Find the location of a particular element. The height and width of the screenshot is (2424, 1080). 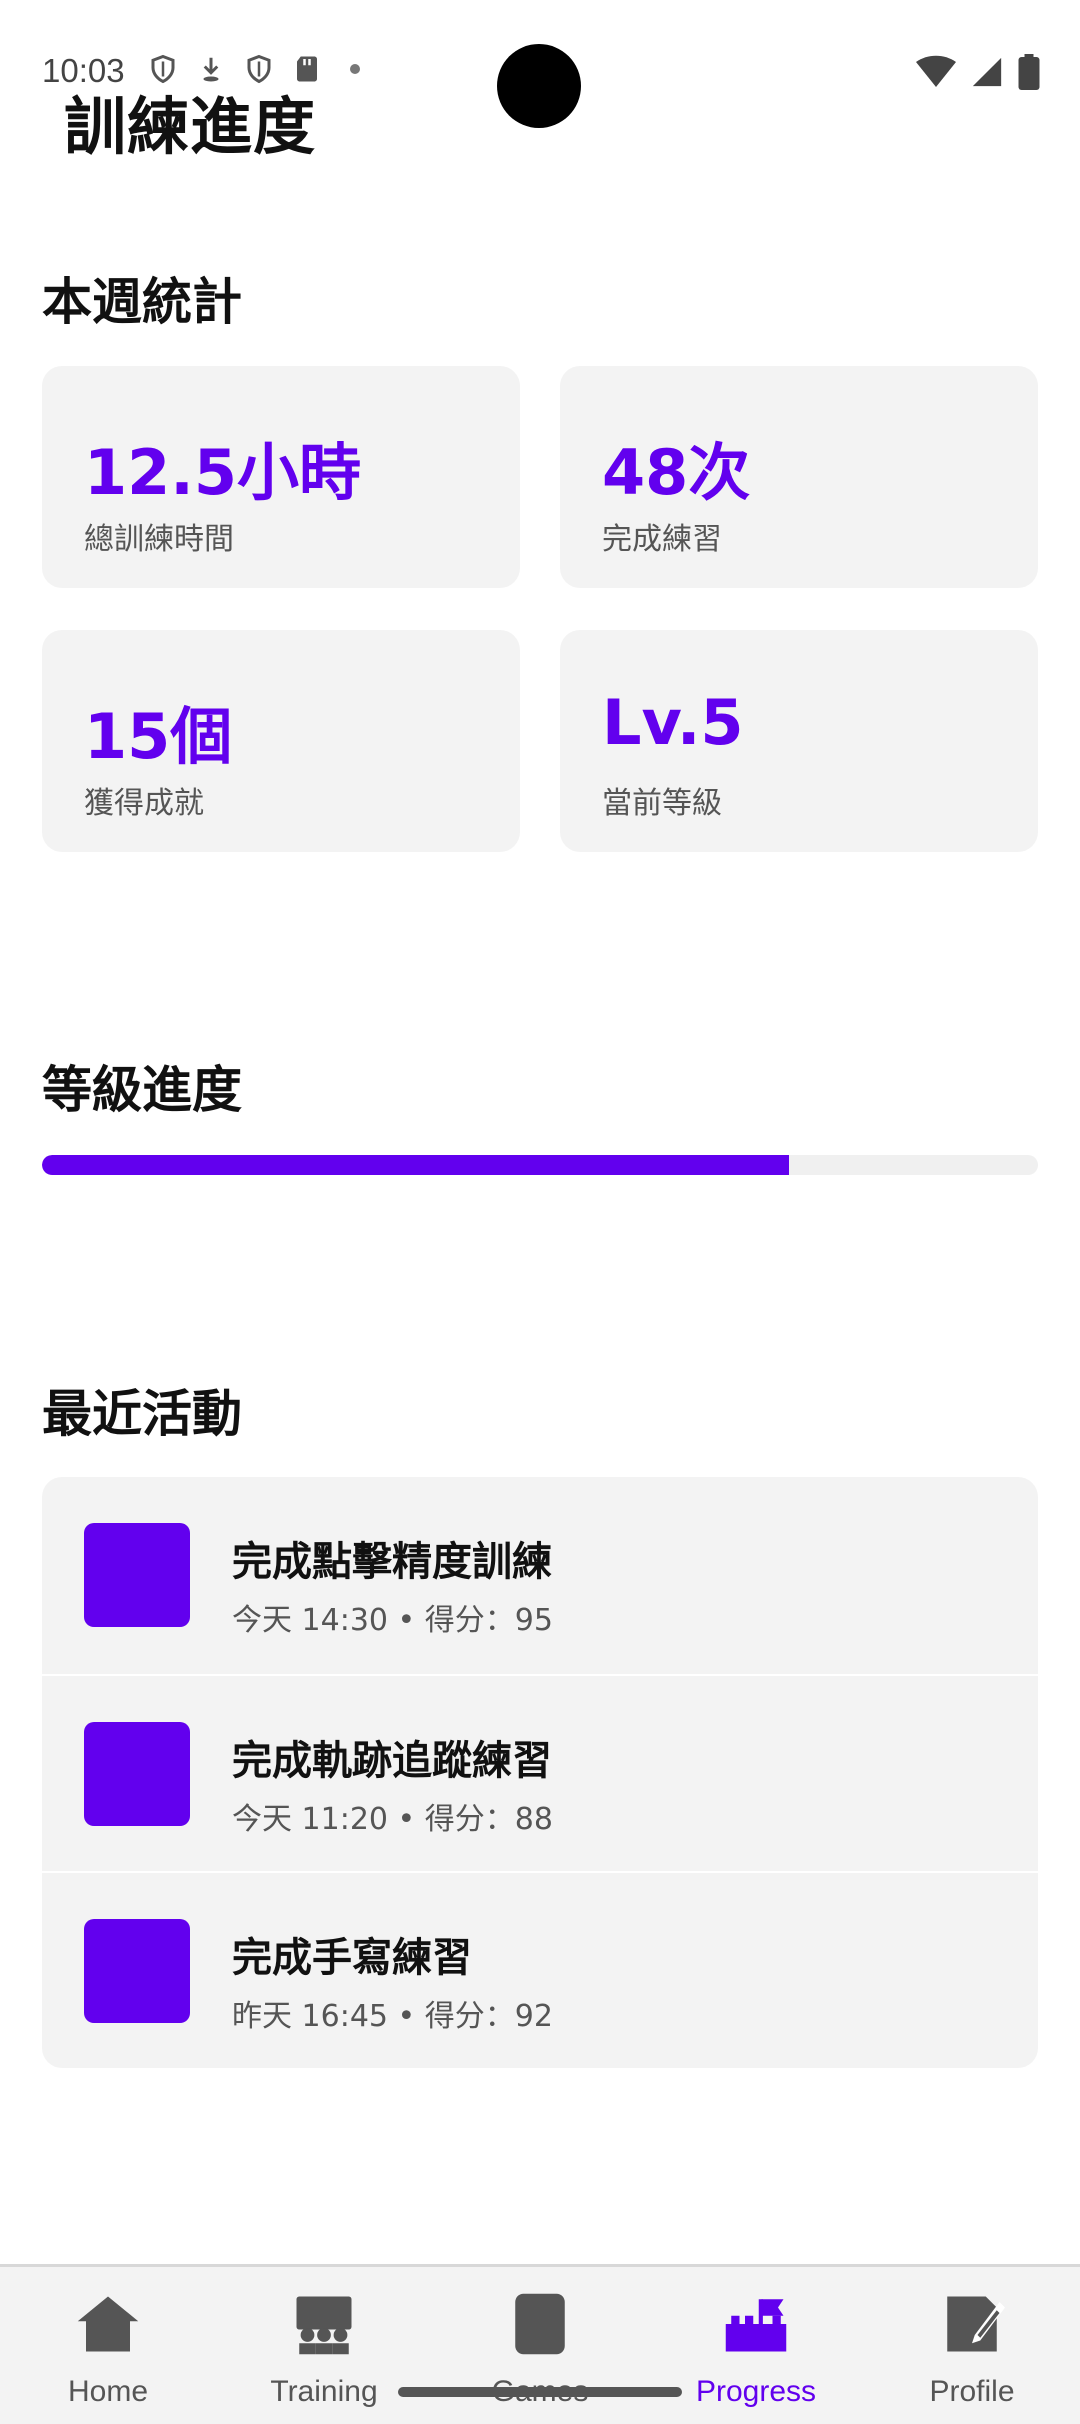

stat-card-exercises: 48次 完成練習 is located at coordinates (799, 477).